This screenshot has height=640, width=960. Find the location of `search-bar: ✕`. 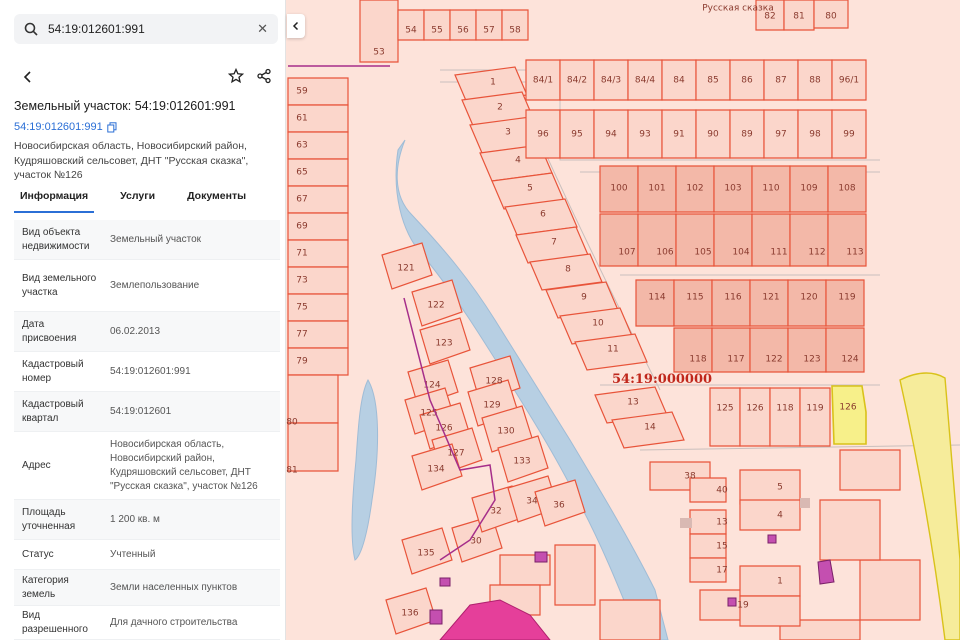

search-bar: ✕ is located at coordinates (146, 29).